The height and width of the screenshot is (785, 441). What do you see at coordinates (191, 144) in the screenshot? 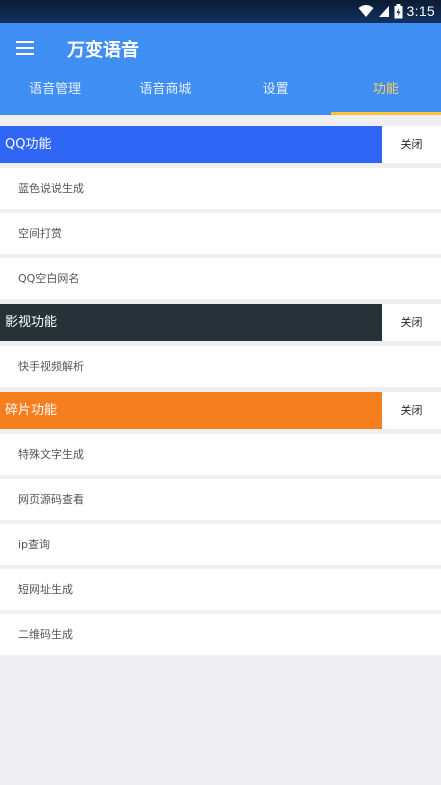
I see `section-title: QQ功能` at bounding box center [191, 144].